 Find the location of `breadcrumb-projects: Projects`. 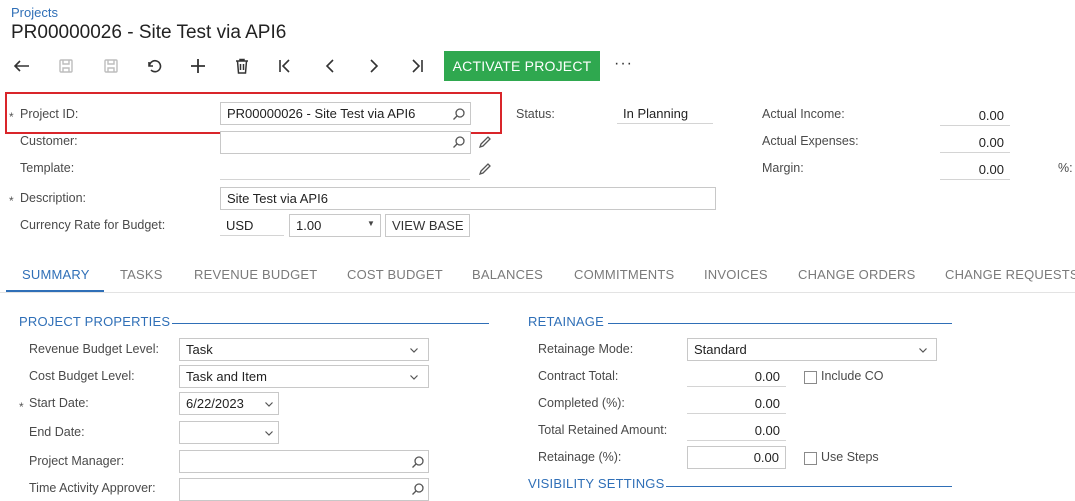

breadcrumb-projects: Projects is located at coordinates (34, 12).